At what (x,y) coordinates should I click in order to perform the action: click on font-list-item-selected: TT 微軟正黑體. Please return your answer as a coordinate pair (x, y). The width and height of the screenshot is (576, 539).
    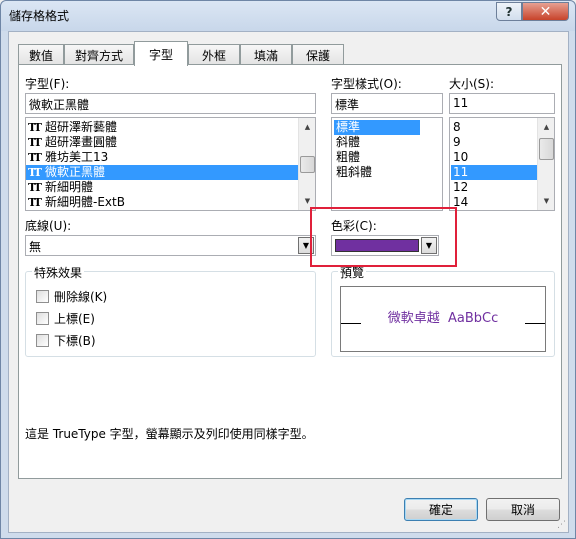
    Looking at the image, I should click on (170, 172).